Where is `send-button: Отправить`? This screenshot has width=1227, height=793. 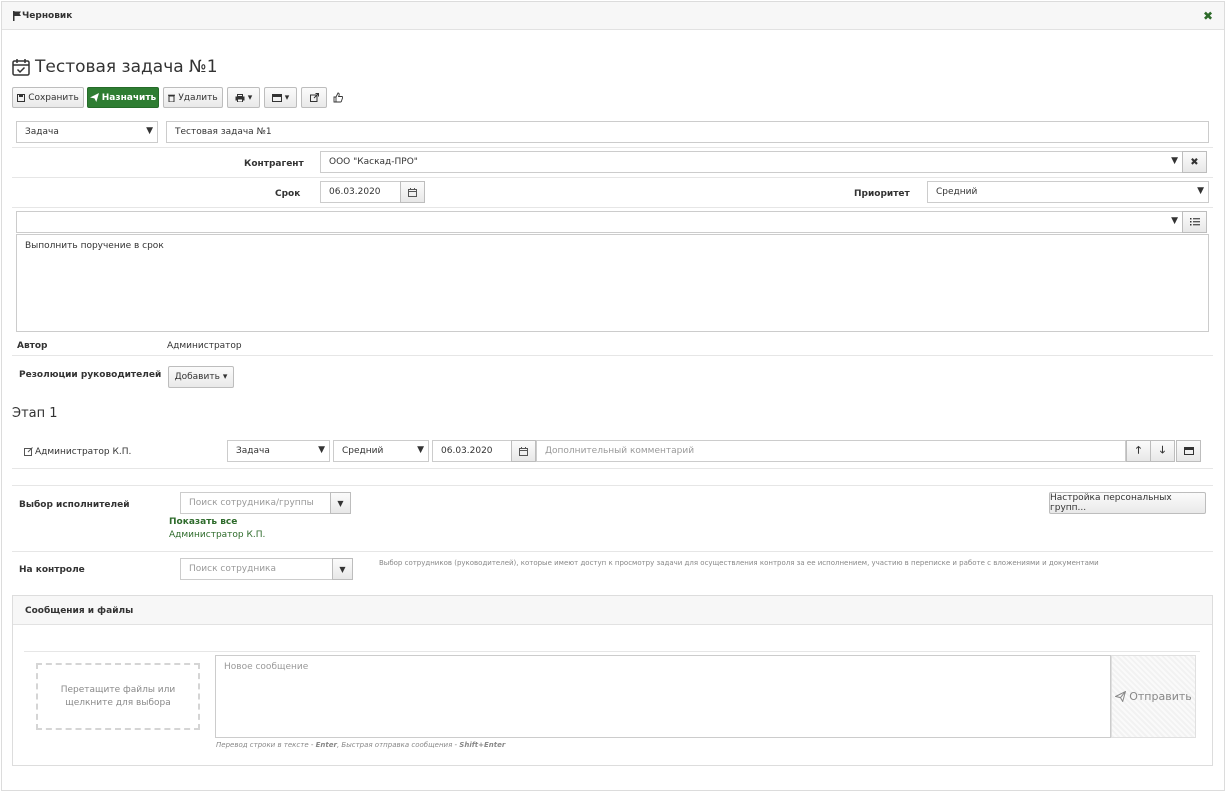 send-button: Отправить is located at coordinates (1153, 696).